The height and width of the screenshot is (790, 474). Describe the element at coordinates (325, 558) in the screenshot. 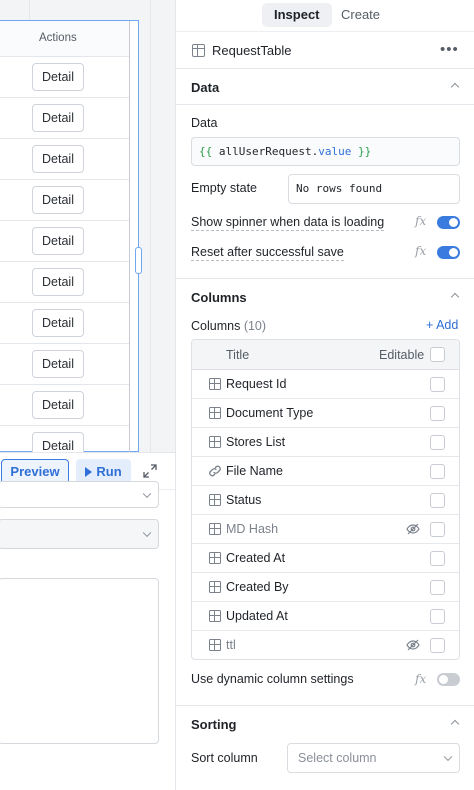

I see `column-row: Created At` at that location.